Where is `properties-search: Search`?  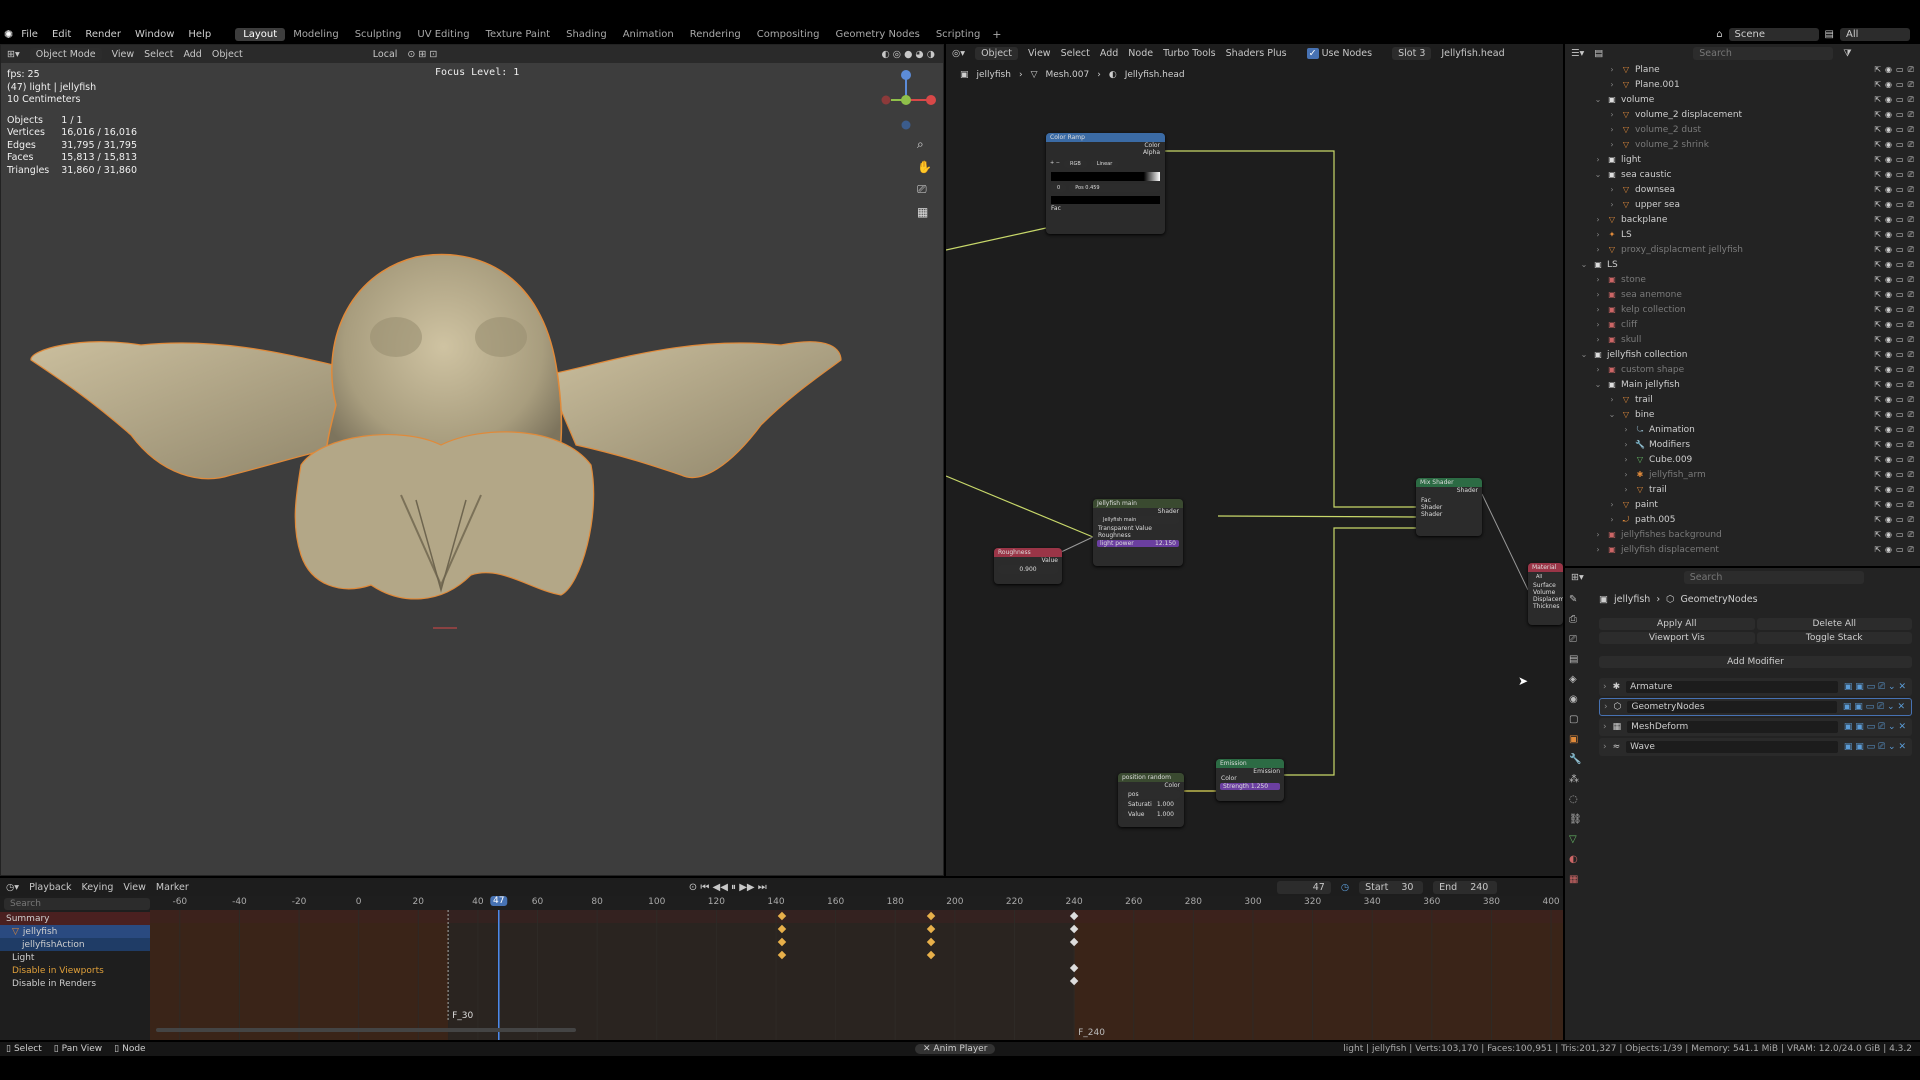 properties-search: Search is located at coordinates (1773, 577).